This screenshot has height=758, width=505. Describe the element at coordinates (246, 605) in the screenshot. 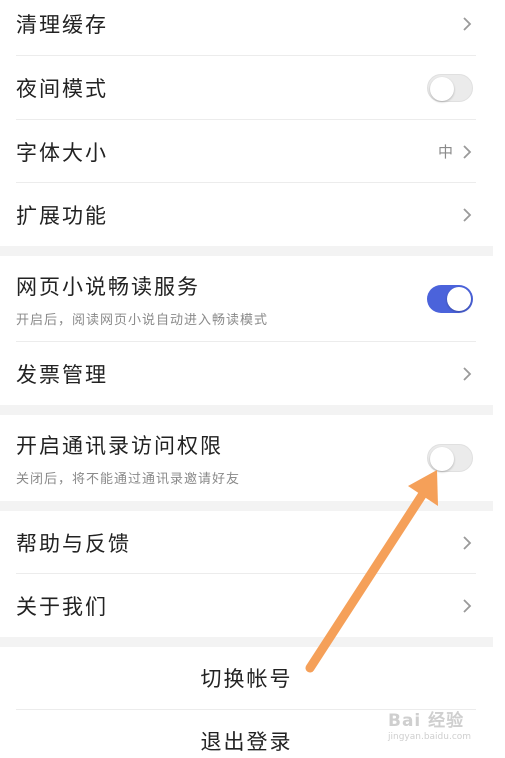

I see `setting-about: 关于我们` at that location.